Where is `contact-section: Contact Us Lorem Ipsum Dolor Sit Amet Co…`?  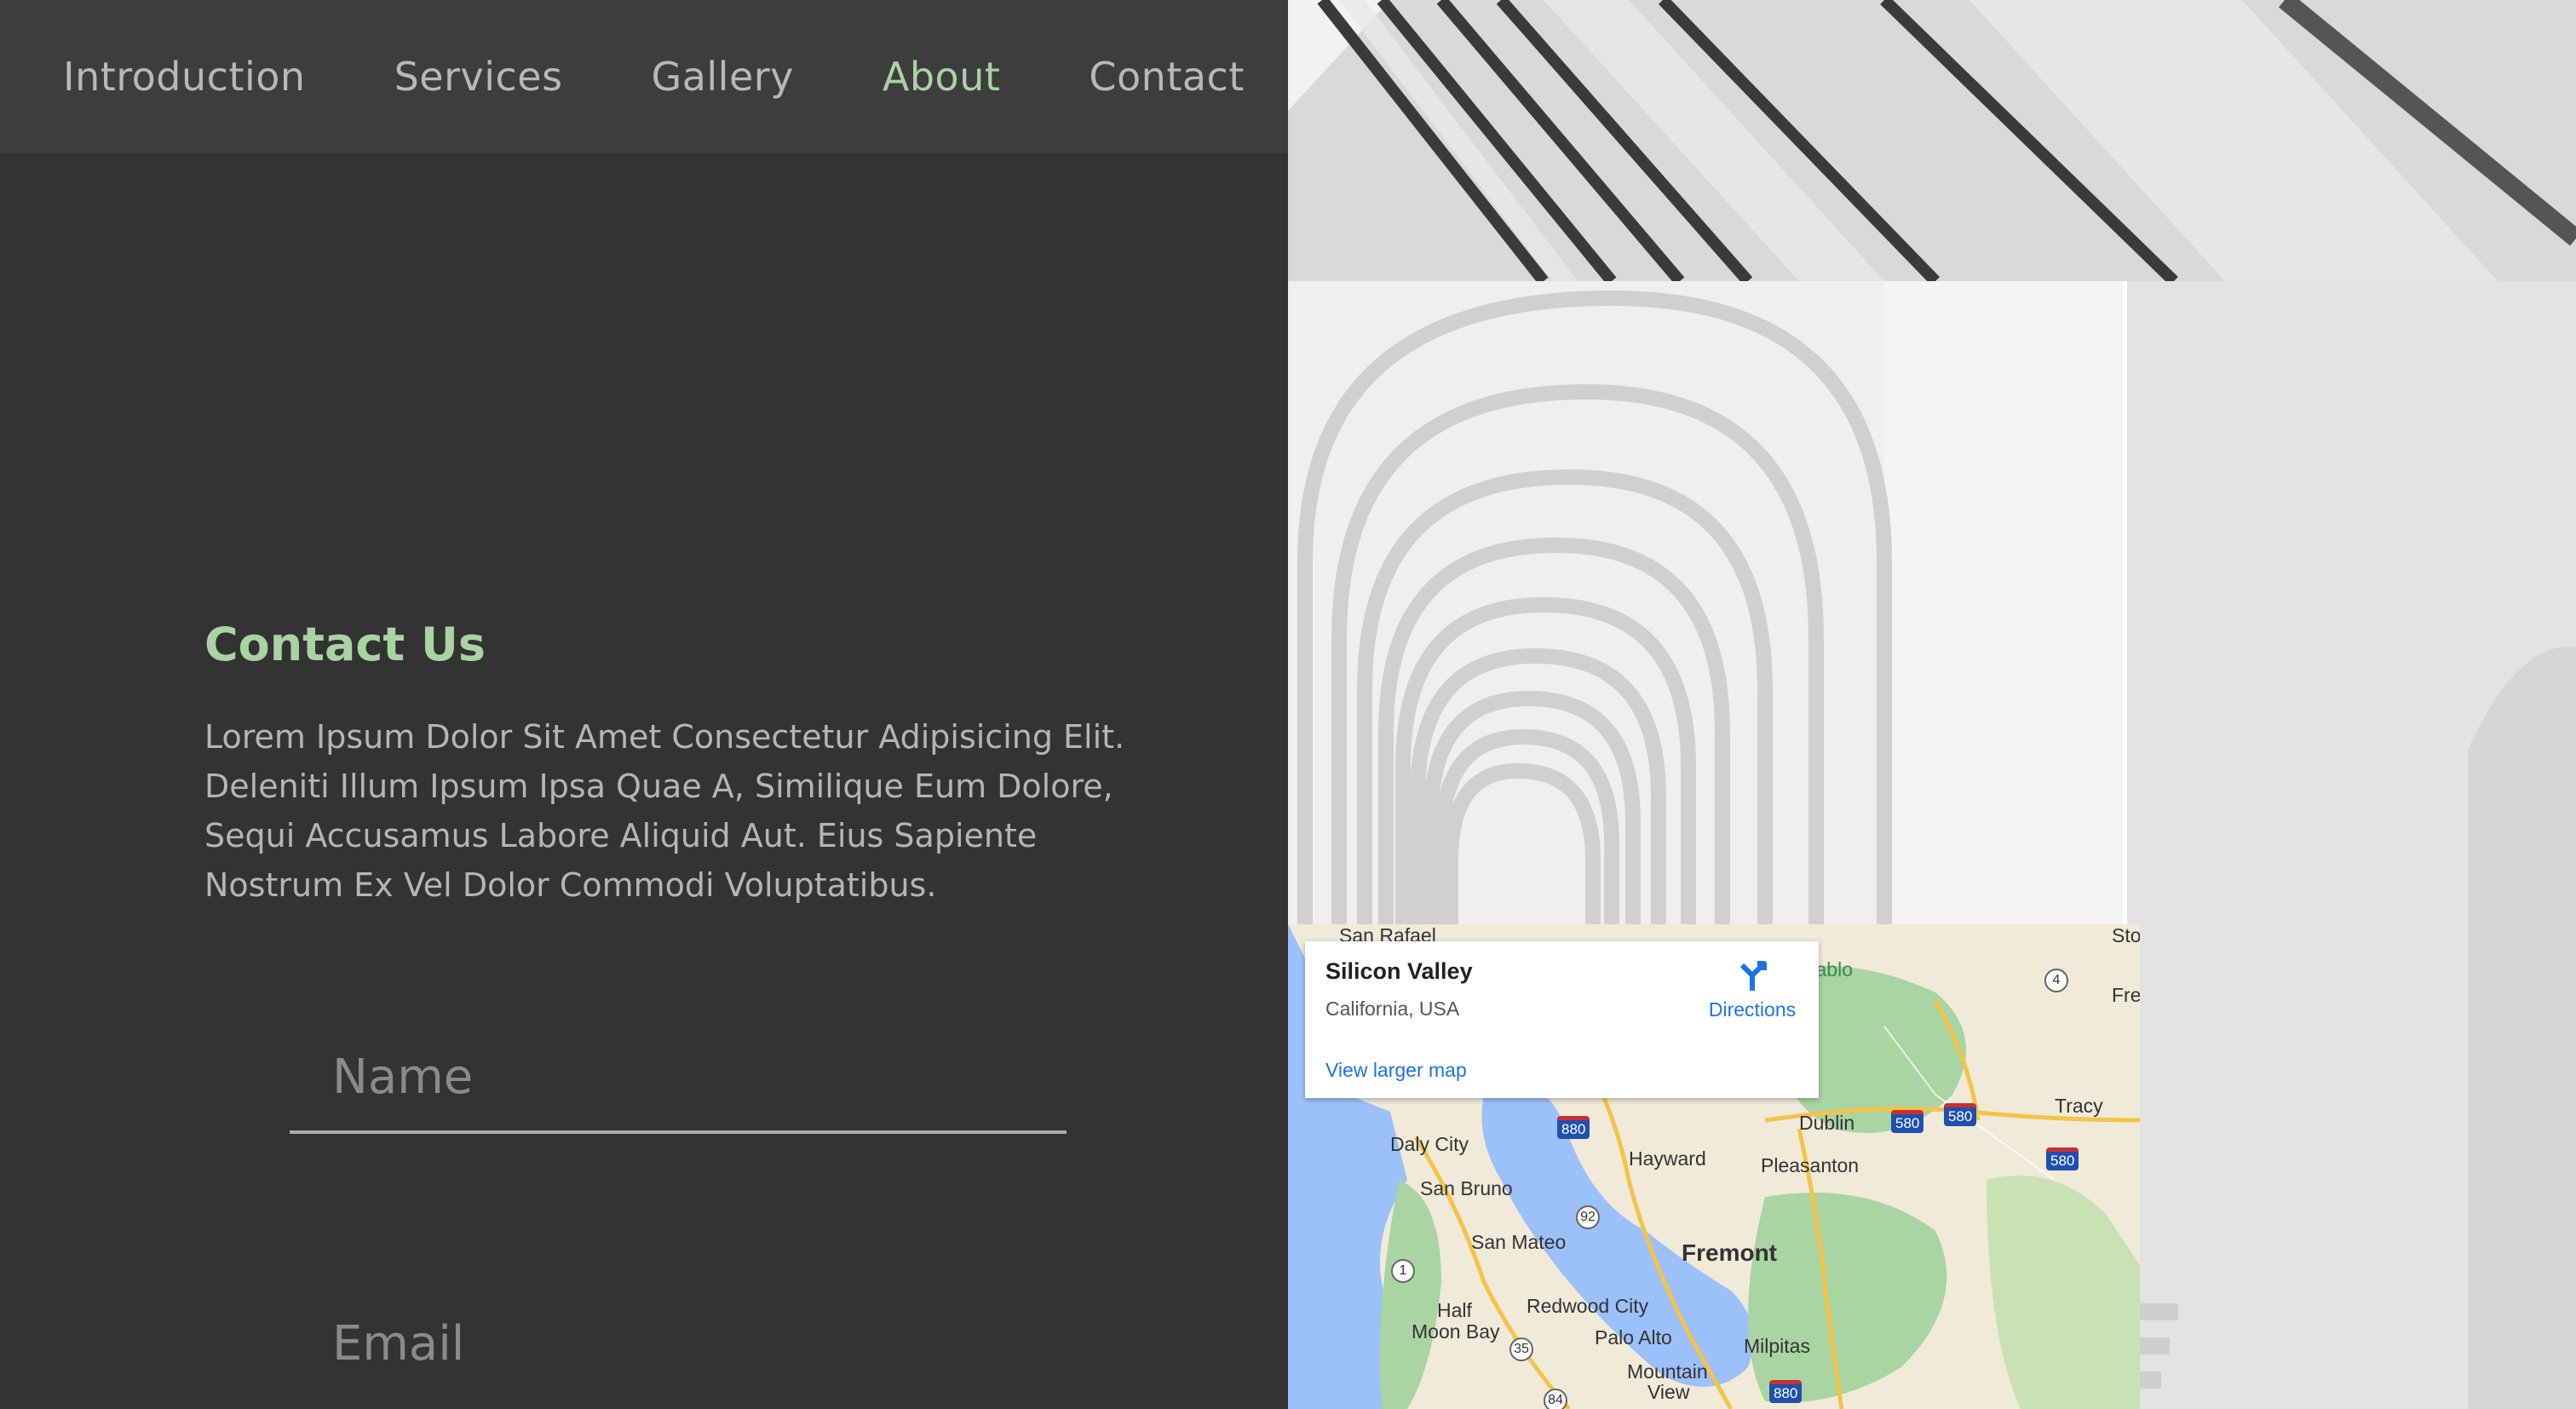 contact-section: Contact Us Lorem Ipsum Dolor Sit Amet Co… is located at coordinates (694, 764).